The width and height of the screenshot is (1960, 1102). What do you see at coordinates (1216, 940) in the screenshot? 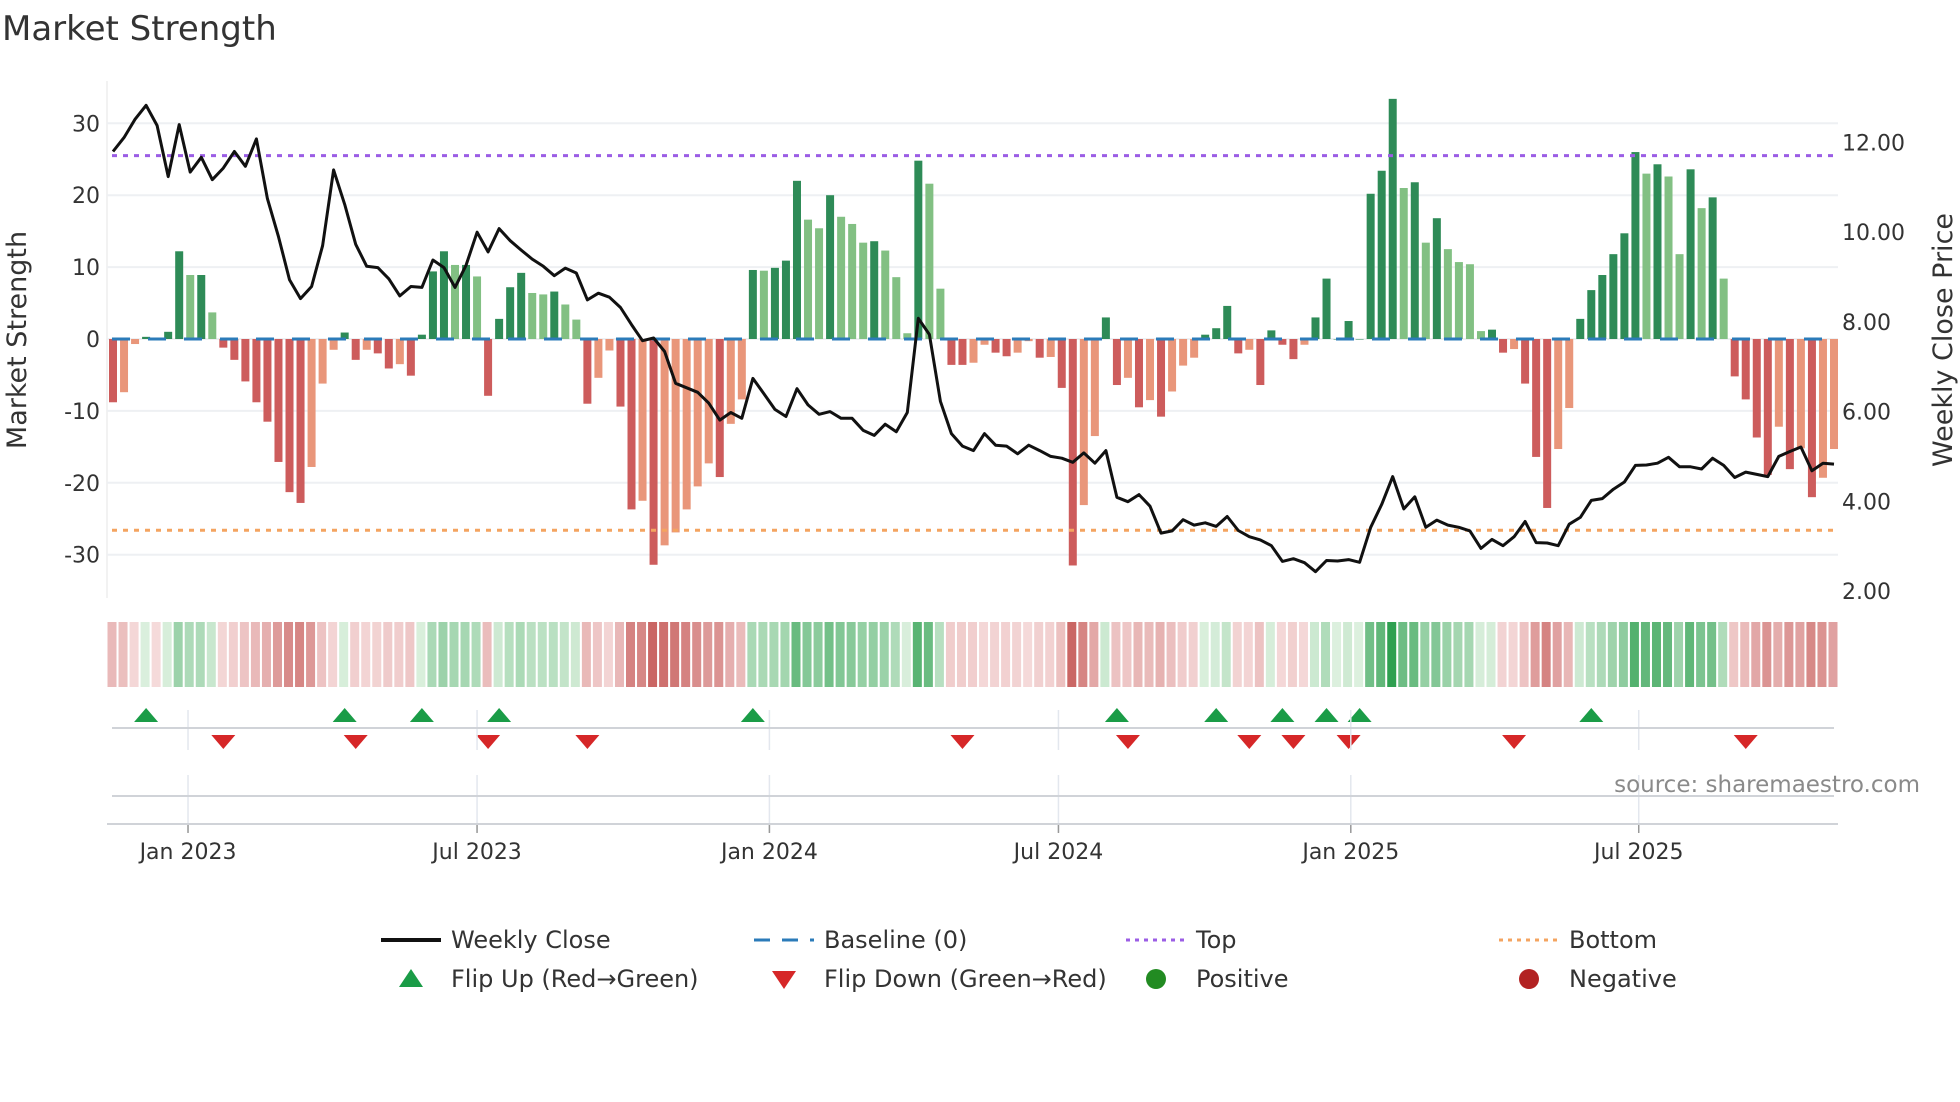
I see `legend-label: Top` at bounding box center [1216, 940].